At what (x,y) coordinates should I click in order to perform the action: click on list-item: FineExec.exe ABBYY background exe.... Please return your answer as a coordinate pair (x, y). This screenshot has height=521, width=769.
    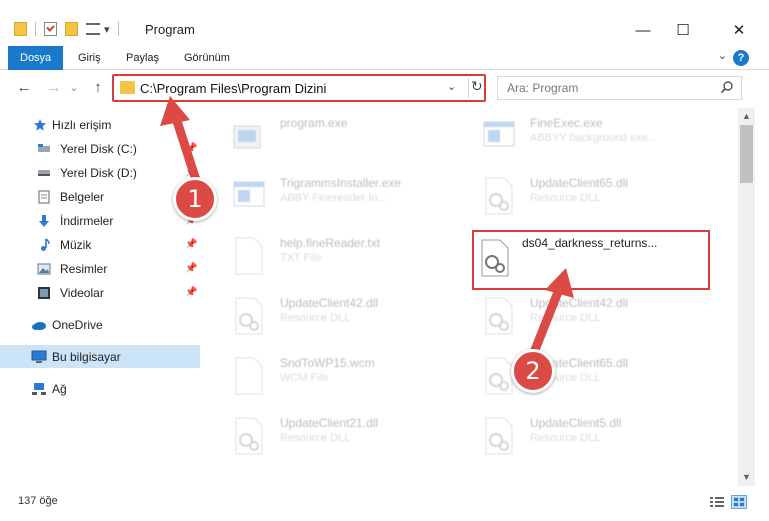
    Looking at the image, I should click on (593, 134).